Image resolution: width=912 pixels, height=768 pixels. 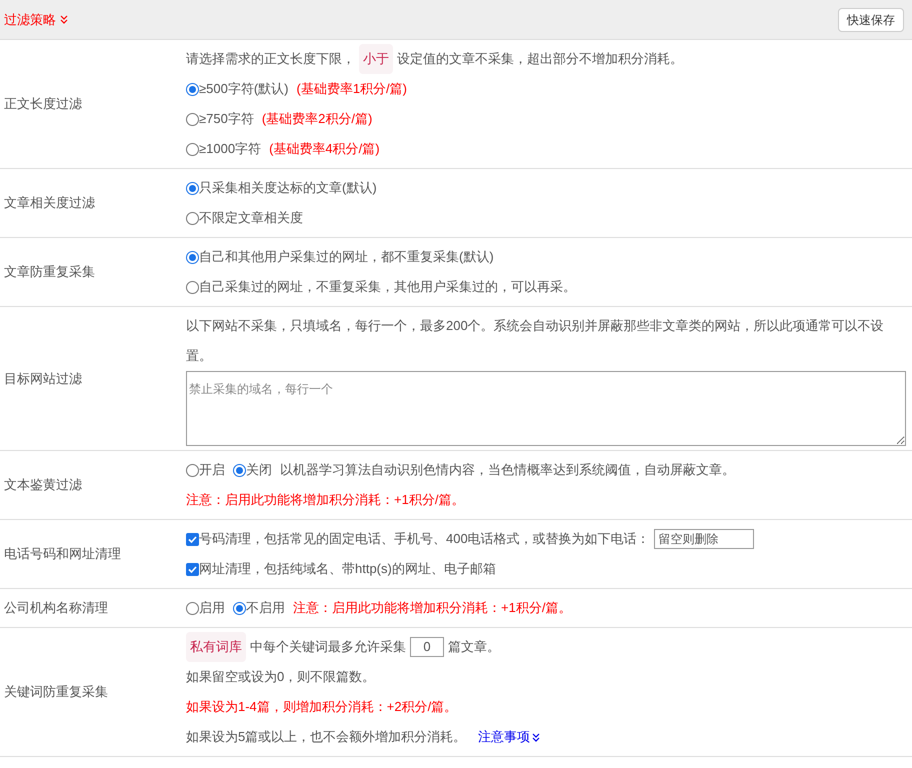 What do you see at coordinates (504, 737) in the screenshot?
I see `notes-link: 注意事项` at bounding box center [504, 737].